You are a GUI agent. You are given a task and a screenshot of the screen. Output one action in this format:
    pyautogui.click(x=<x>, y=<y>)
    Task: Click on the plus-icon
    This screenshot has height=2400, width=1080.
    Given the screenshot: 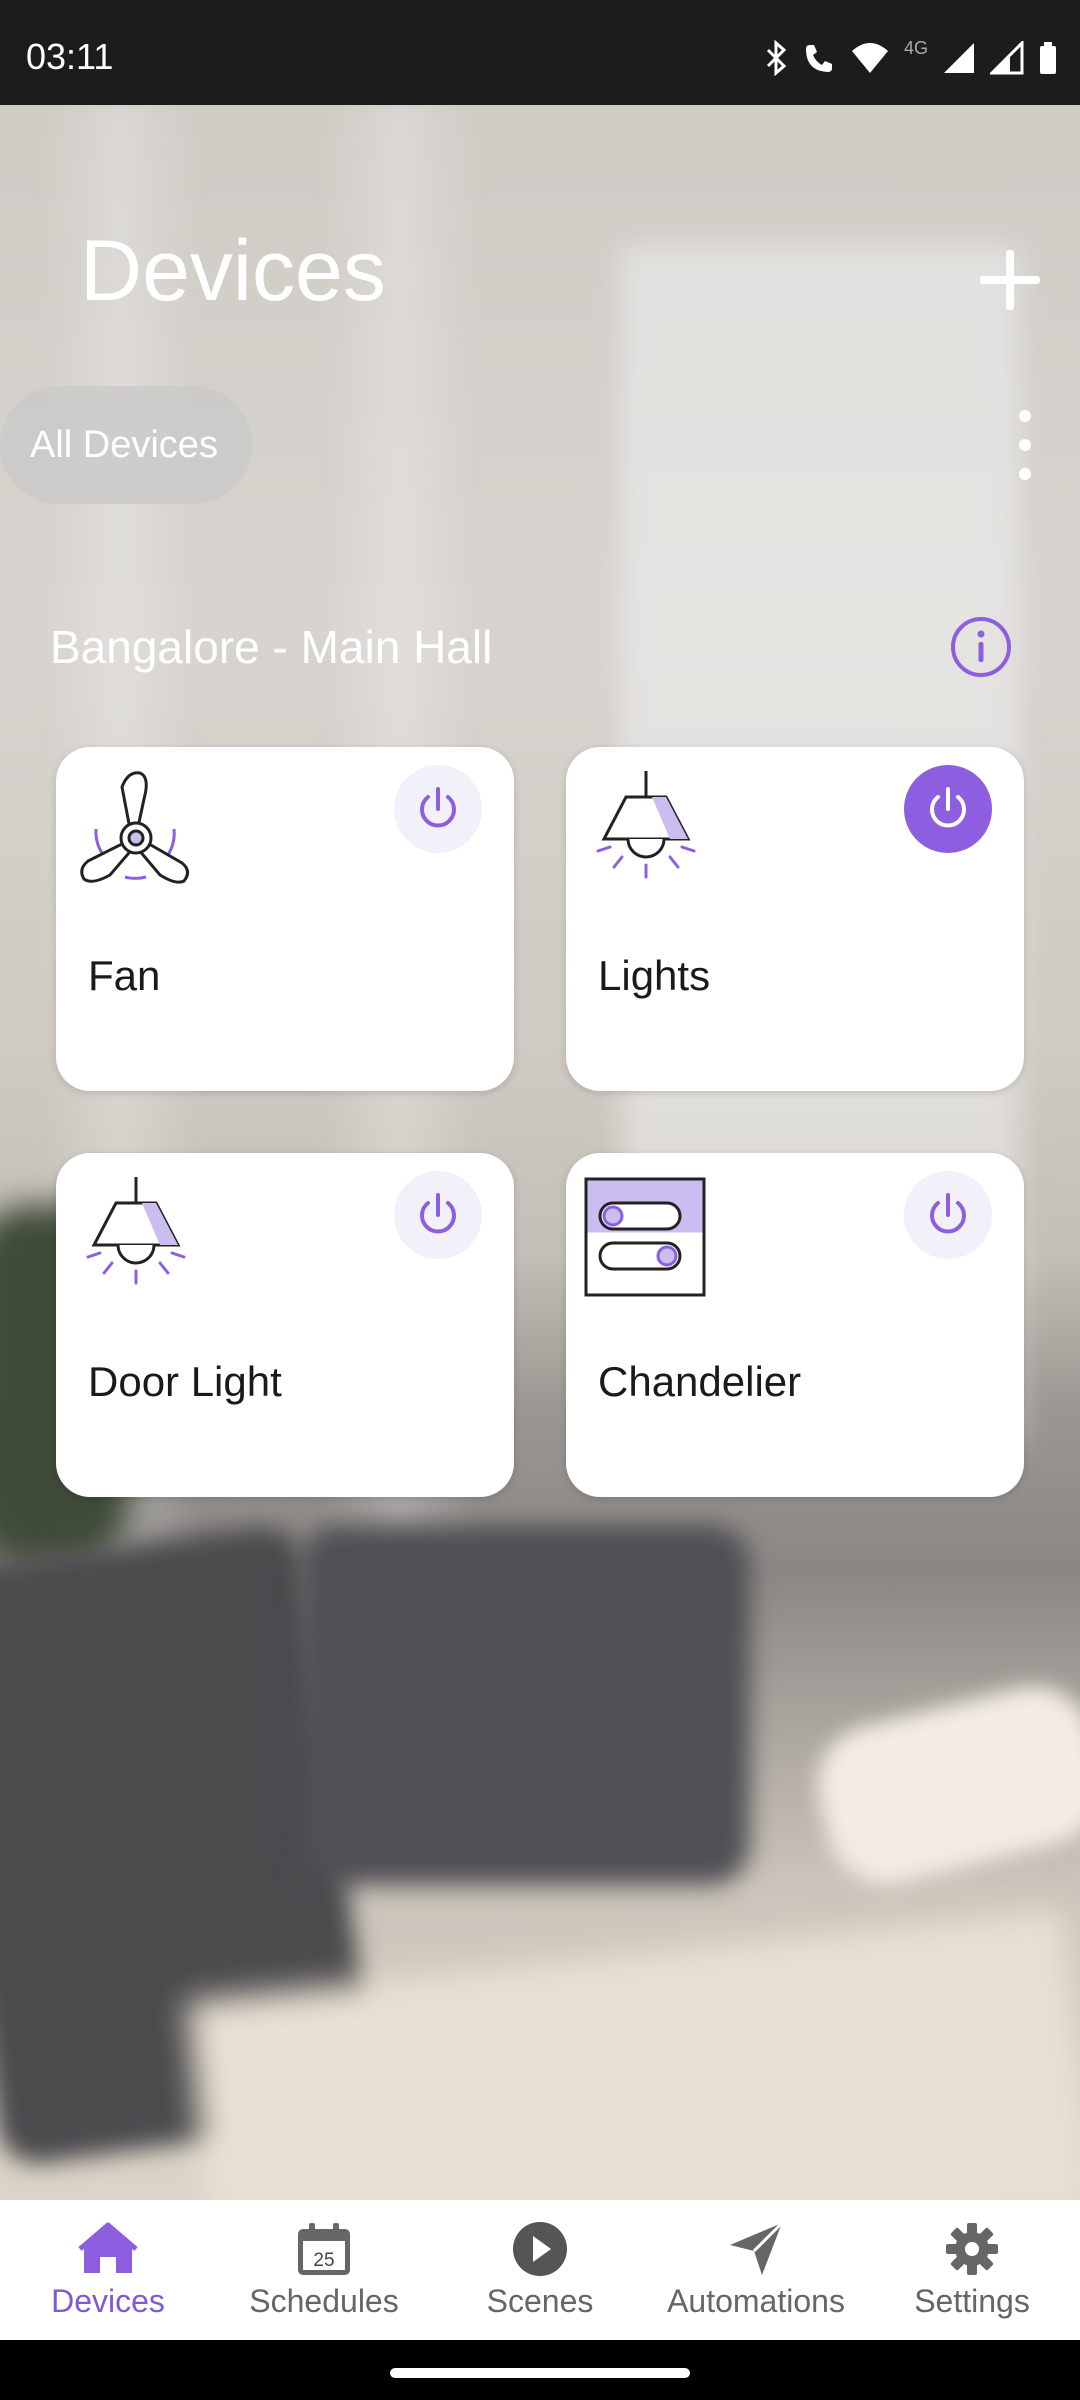 What is the action you would take?
    pyautogui.click(x=1010, y=280)
    